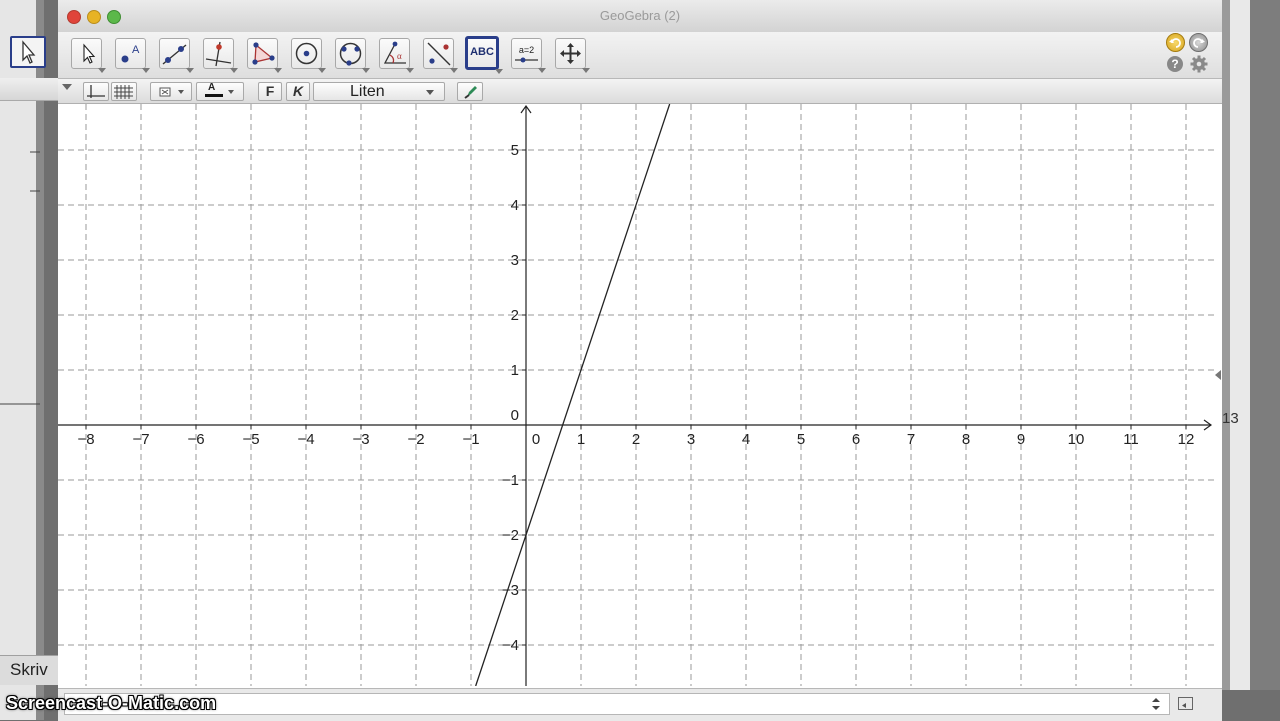 The width and height of the screenshot is (1280, 721). Describe the element at coordinates (67, 87) in the screenshot. I see `style-bar-toggle` at that location.